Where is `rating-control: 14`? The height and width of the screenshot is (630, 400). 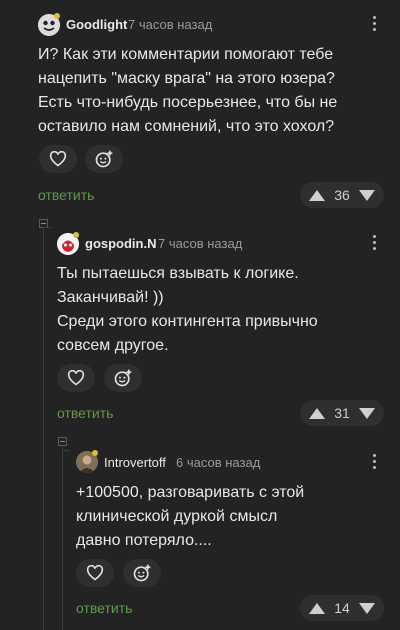 rating-control: 14 is located at coordinates (342, 608).